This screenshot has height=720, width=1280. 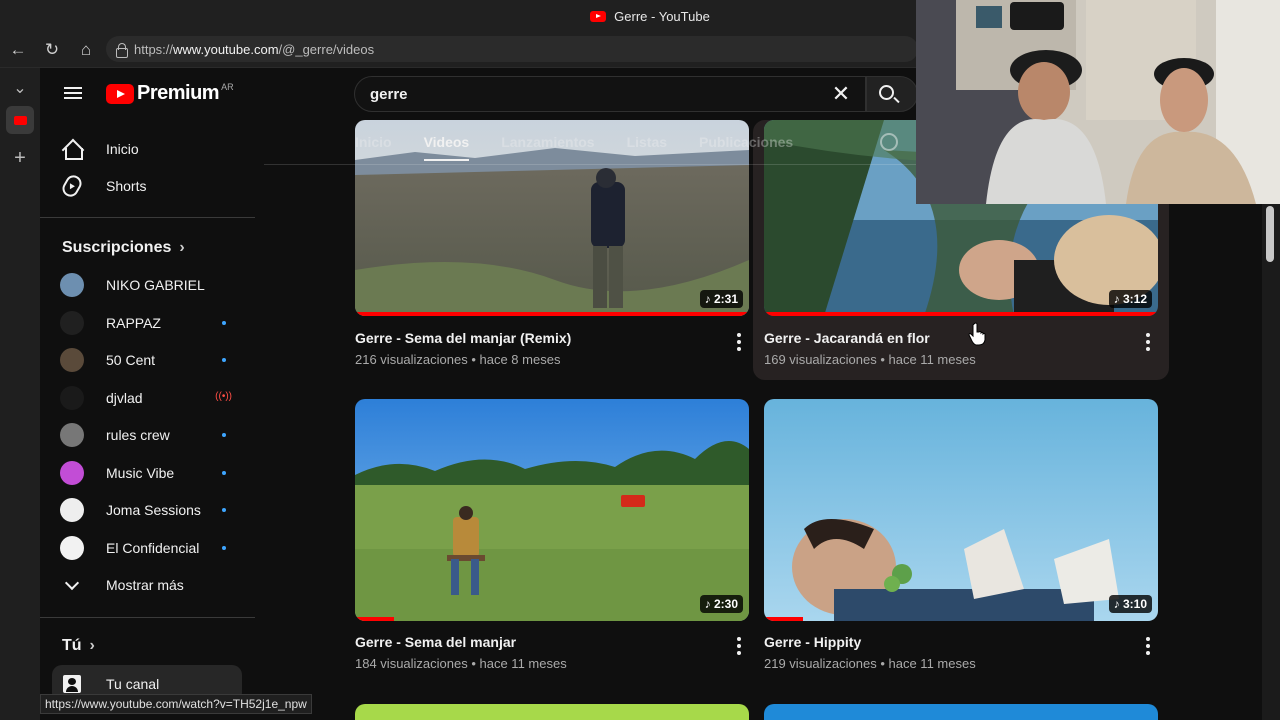 What do you see at coordinates (223, 396) in the screenshot?
I see `live-icon: ((•))` at bounding box center [223, 396].